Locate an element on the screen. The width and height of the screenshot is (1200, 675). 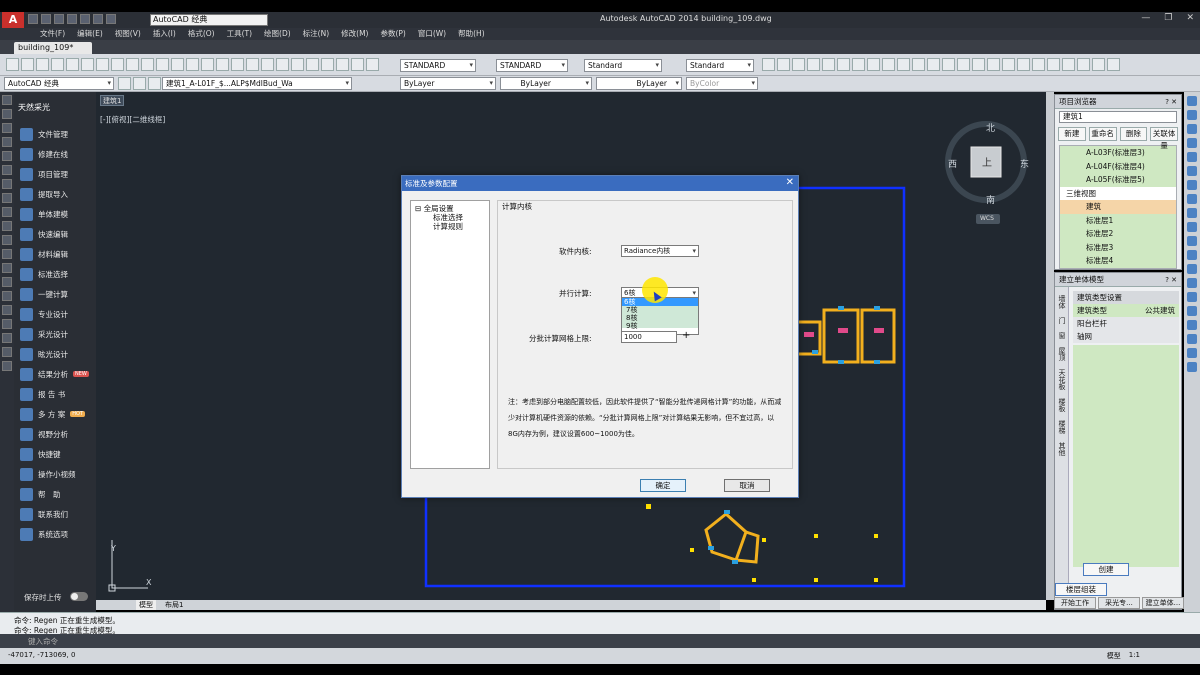
vtab-wall: 墙体 is located at coordinates (1062, 302).